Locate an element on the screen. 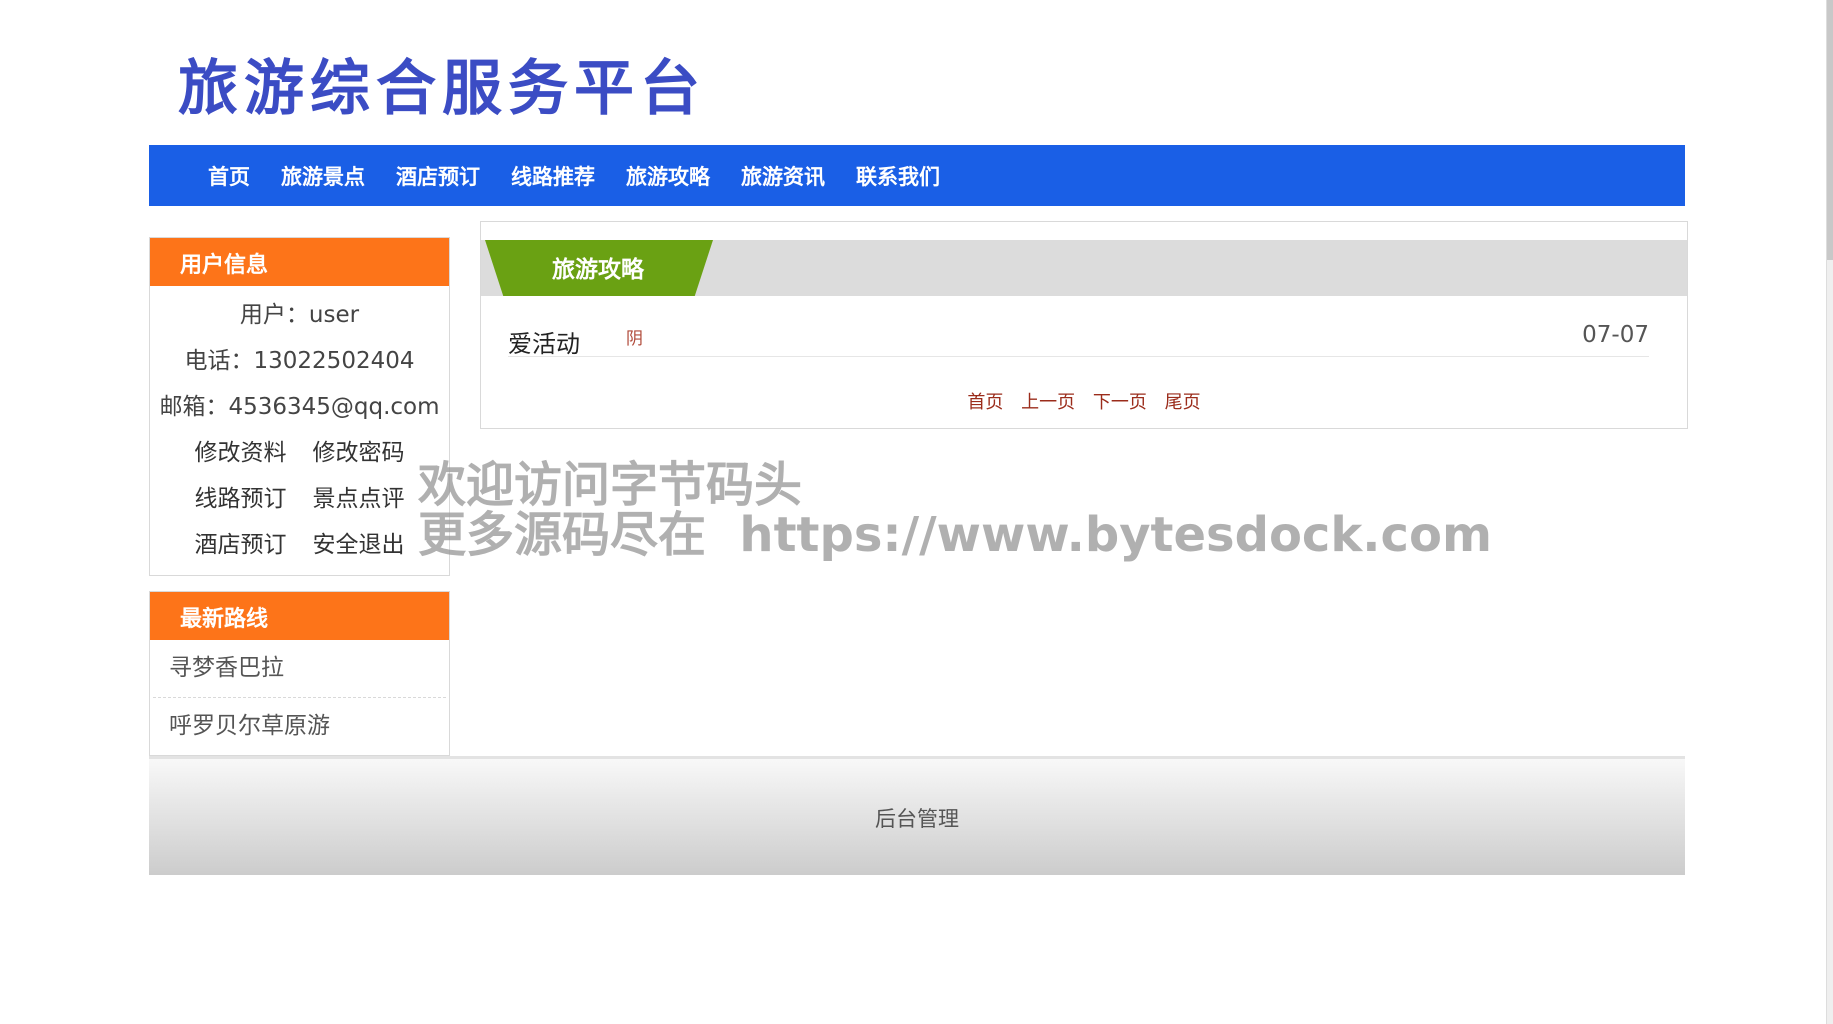  guides-tab: 旅游攻略 is located at coordinates (599, 268).